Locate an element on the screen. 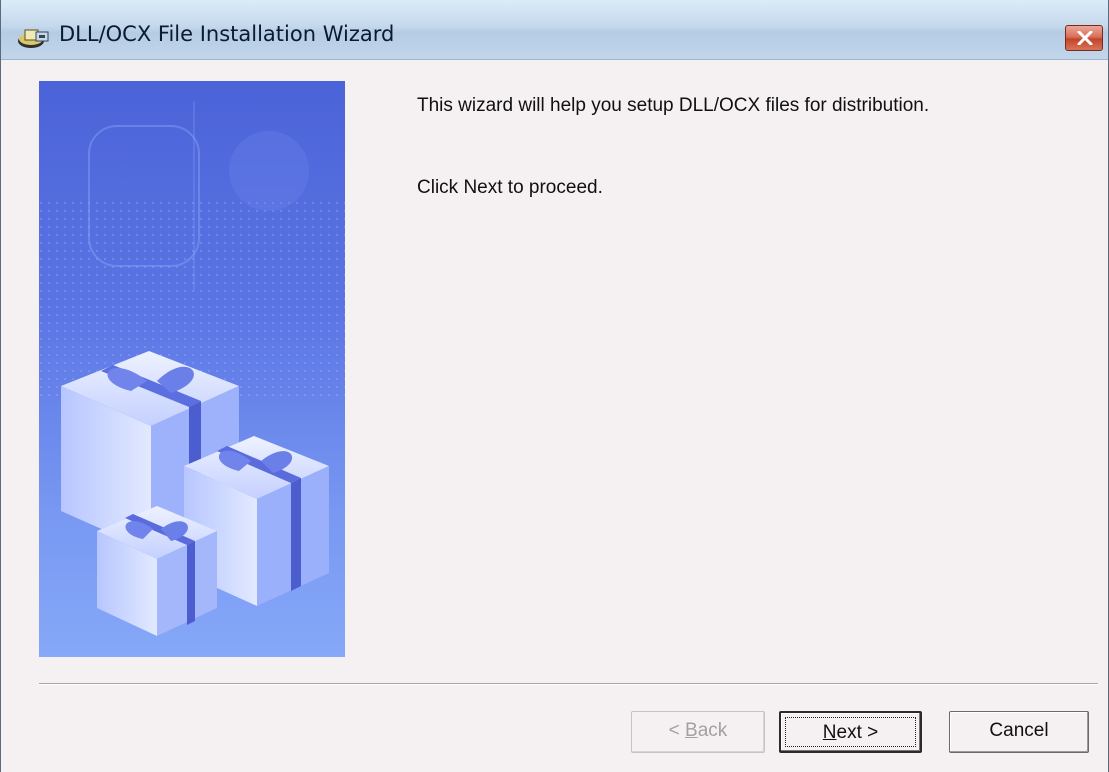  focus-ring: Next > is located at coordinates (850, 732).